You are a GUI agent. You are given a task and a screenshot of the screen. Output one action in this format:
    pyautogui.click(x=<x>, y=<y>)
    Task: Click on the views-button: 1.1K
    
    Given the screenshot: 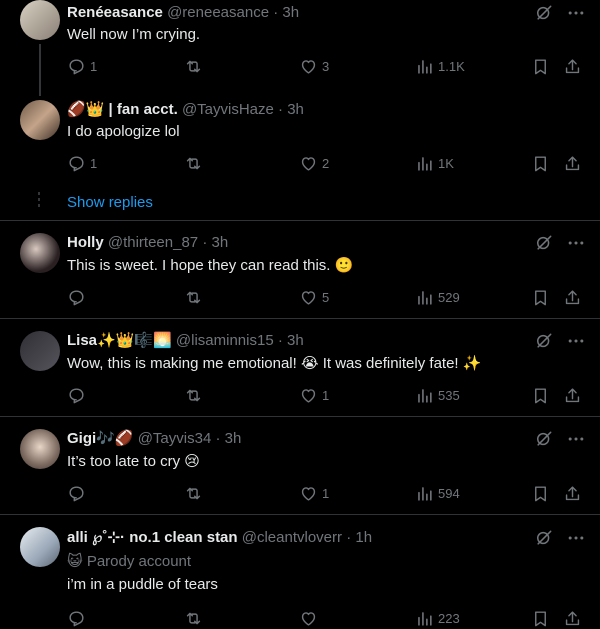 What is the action you would take?
    pyautogui.click(x=440, y=66)
    